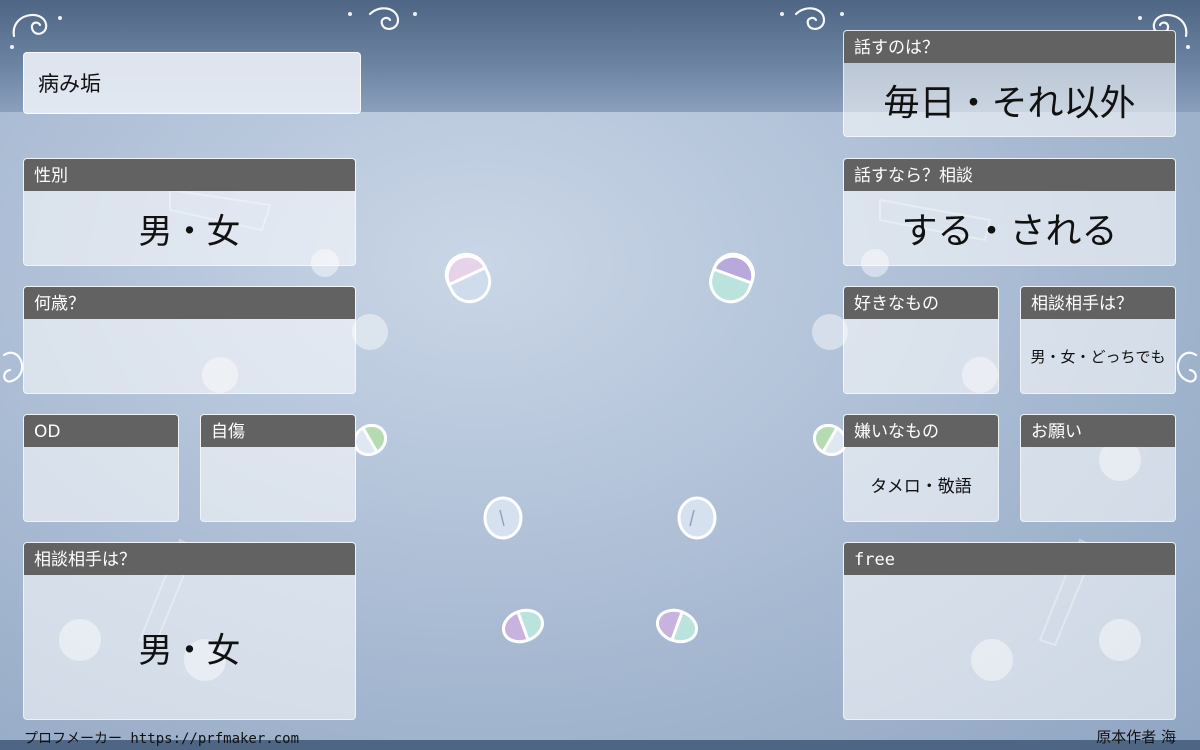  What do you see at coordinates (192, 83) in the screenshot?
I see `name-field: 病み垢` at bounding box center [192, 83].